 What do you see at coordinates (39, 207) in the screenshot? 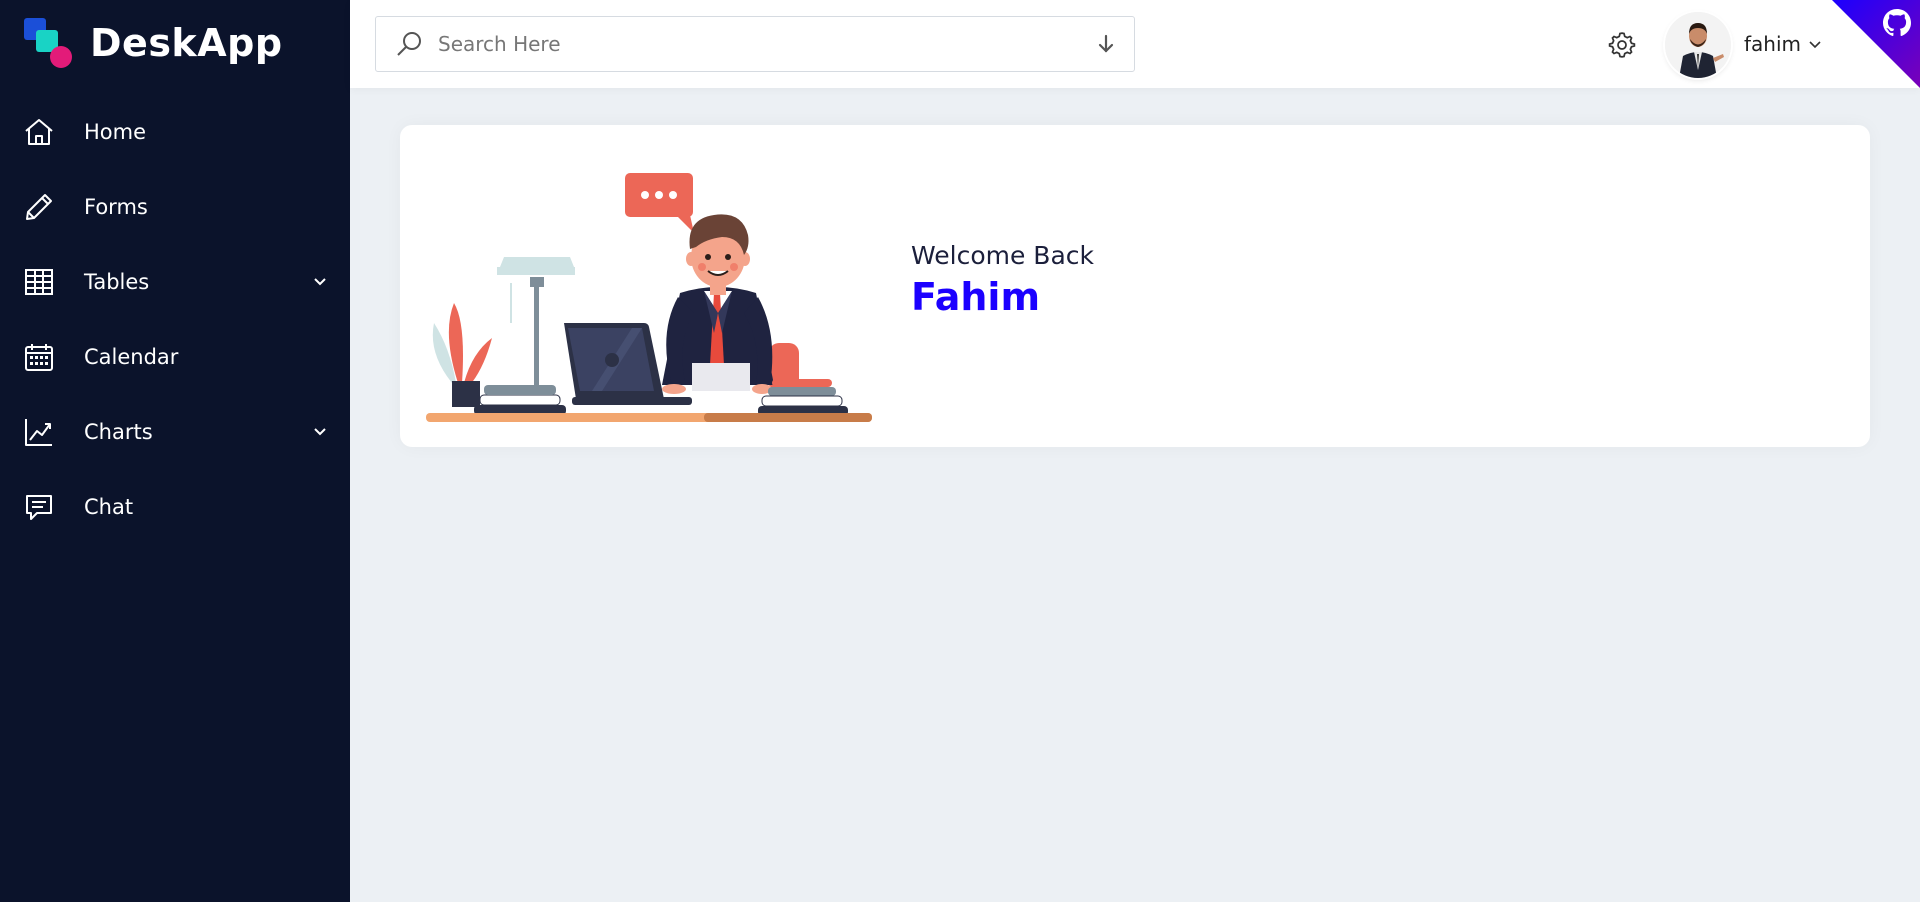
I see `pencil-icon` at bounding box center [39, 207].